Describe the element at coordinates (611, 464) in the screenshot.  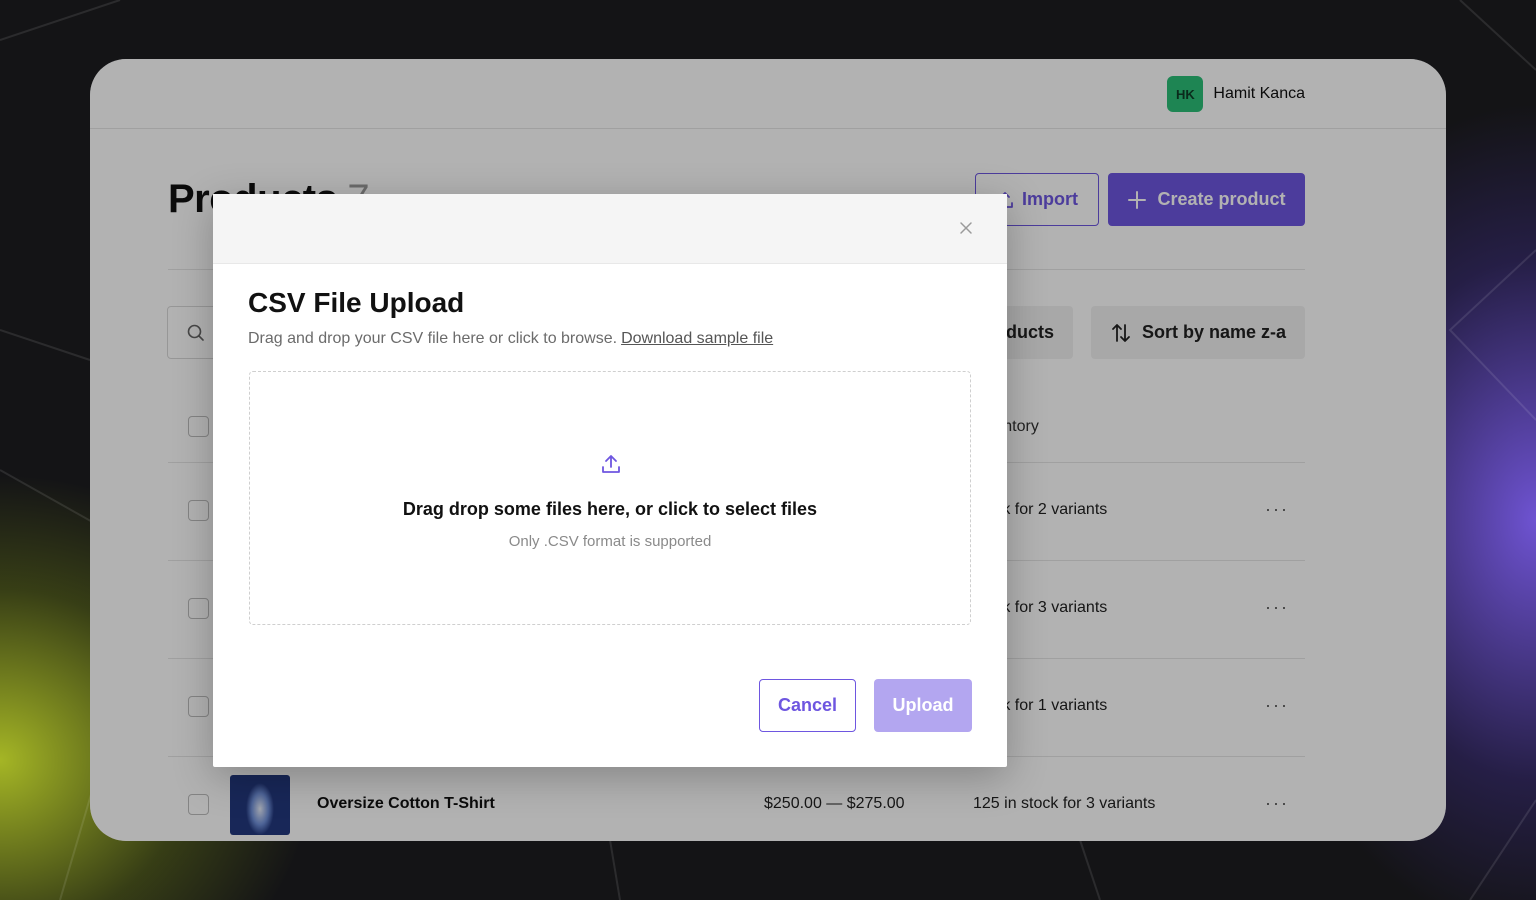
I see `upload-icon` at that location.